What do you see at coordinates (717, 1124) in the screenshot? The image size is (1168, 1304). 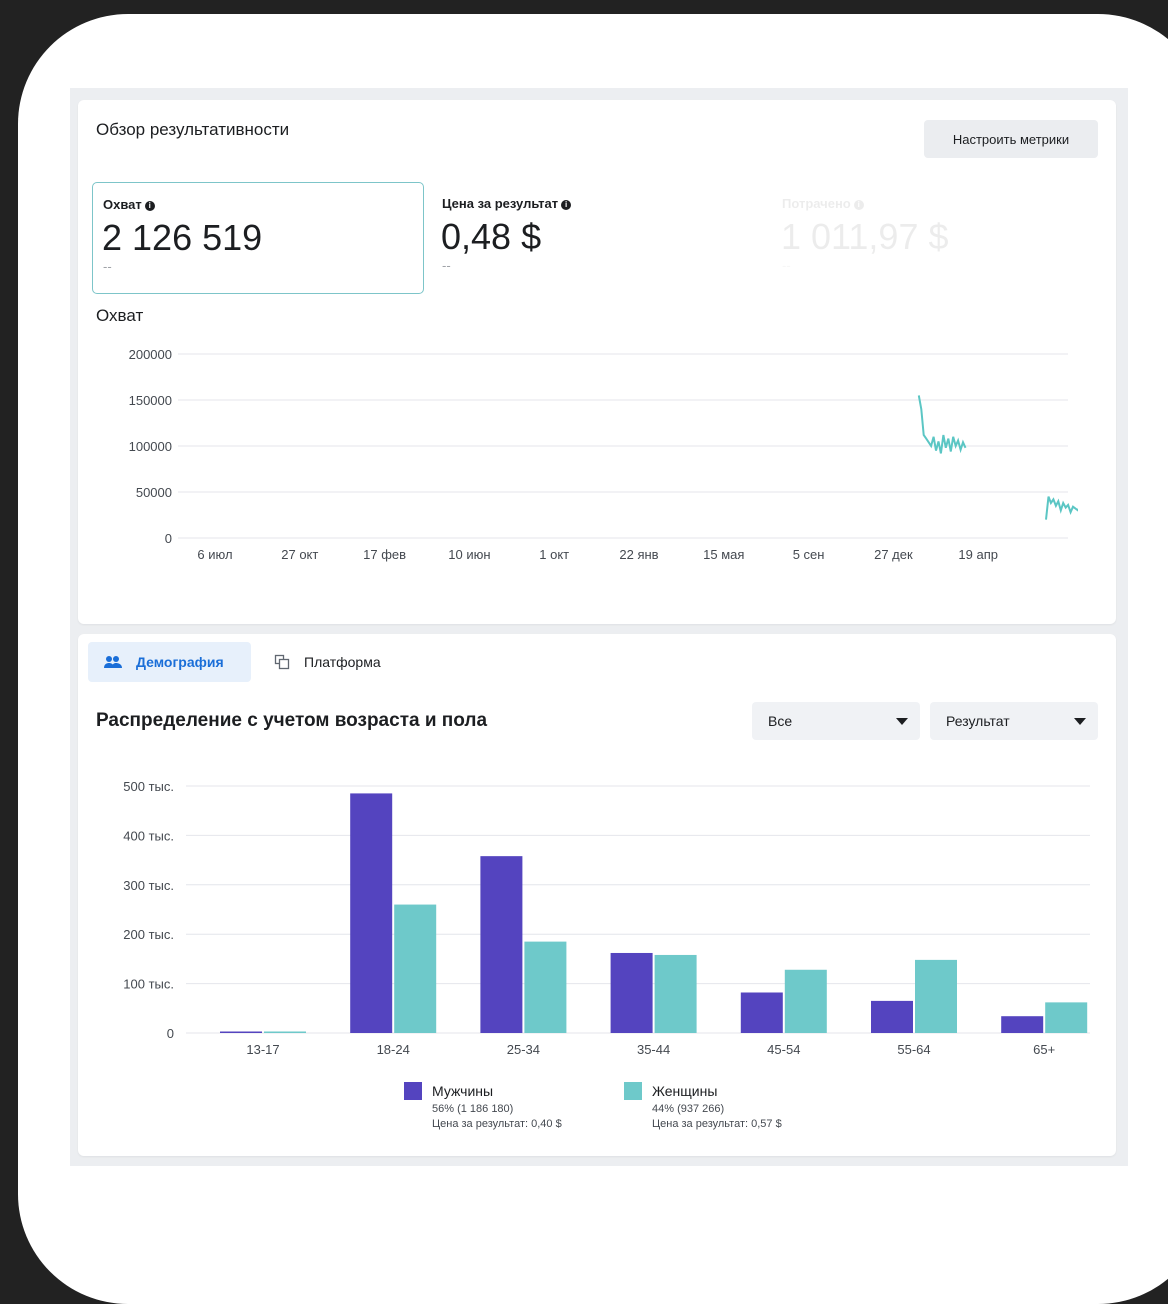 I see `legend-cost-women: Цена за результат: 0,57 $` at bounding box center [717, 1124].